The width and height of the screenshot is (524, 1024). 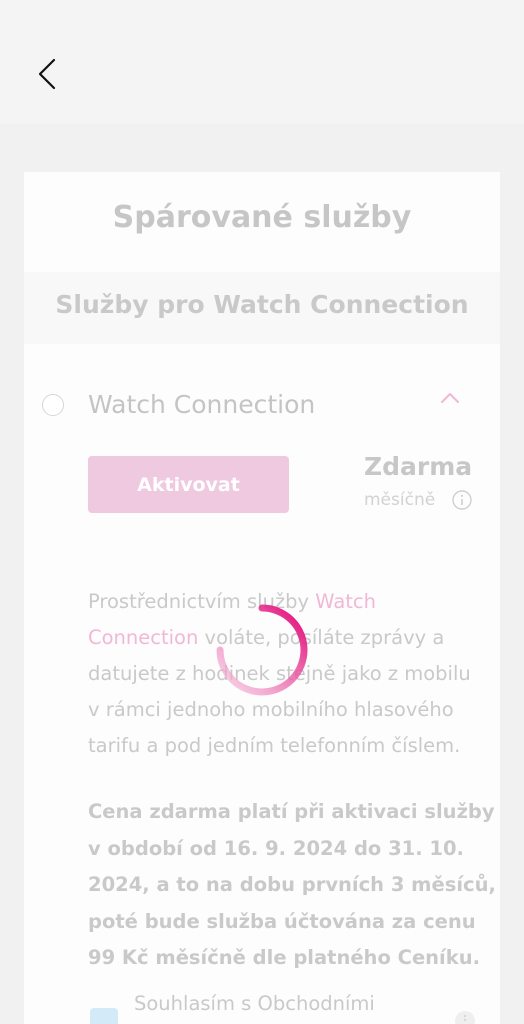 I want to click on section-title: Služby pro Watch Connection, so click(x=262, y=304).